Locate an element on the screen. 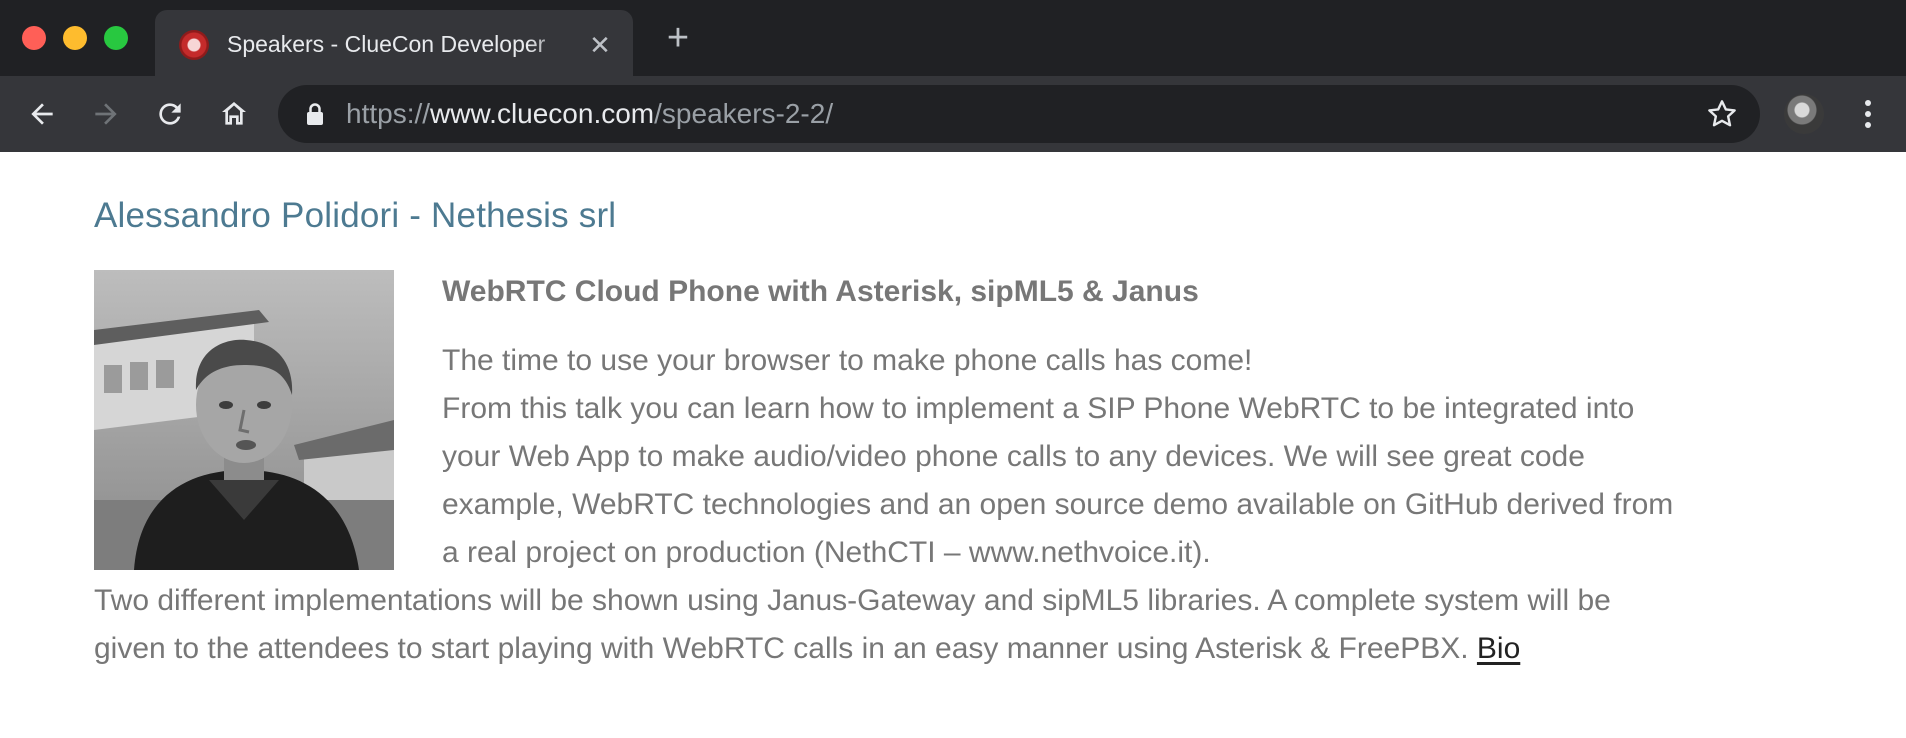 The height and width of the screenshot is (738, 1906). browser-tab-strip: Speakers - ClueCon Developer ✕ + is located at coordinates (953, 38).